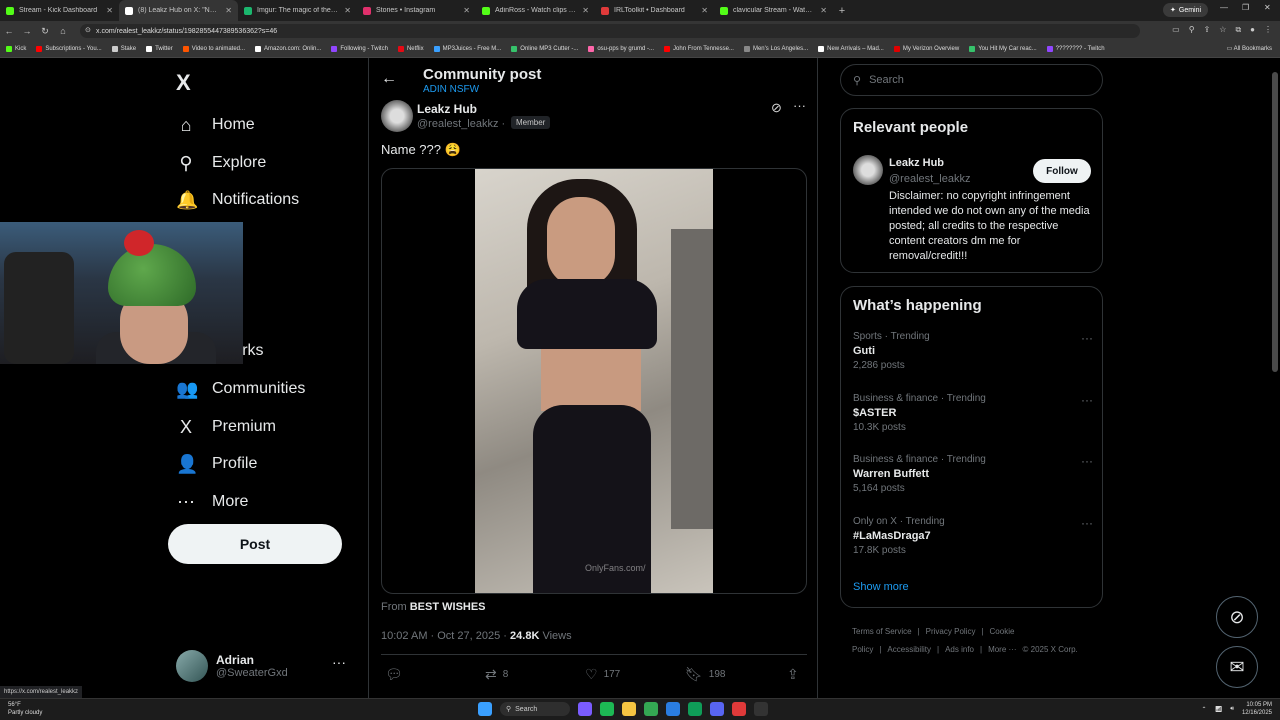  Describe the element at coordinates (457, 124) in the screenshot. I see `author-handle: @realest_leakkz` at that location.